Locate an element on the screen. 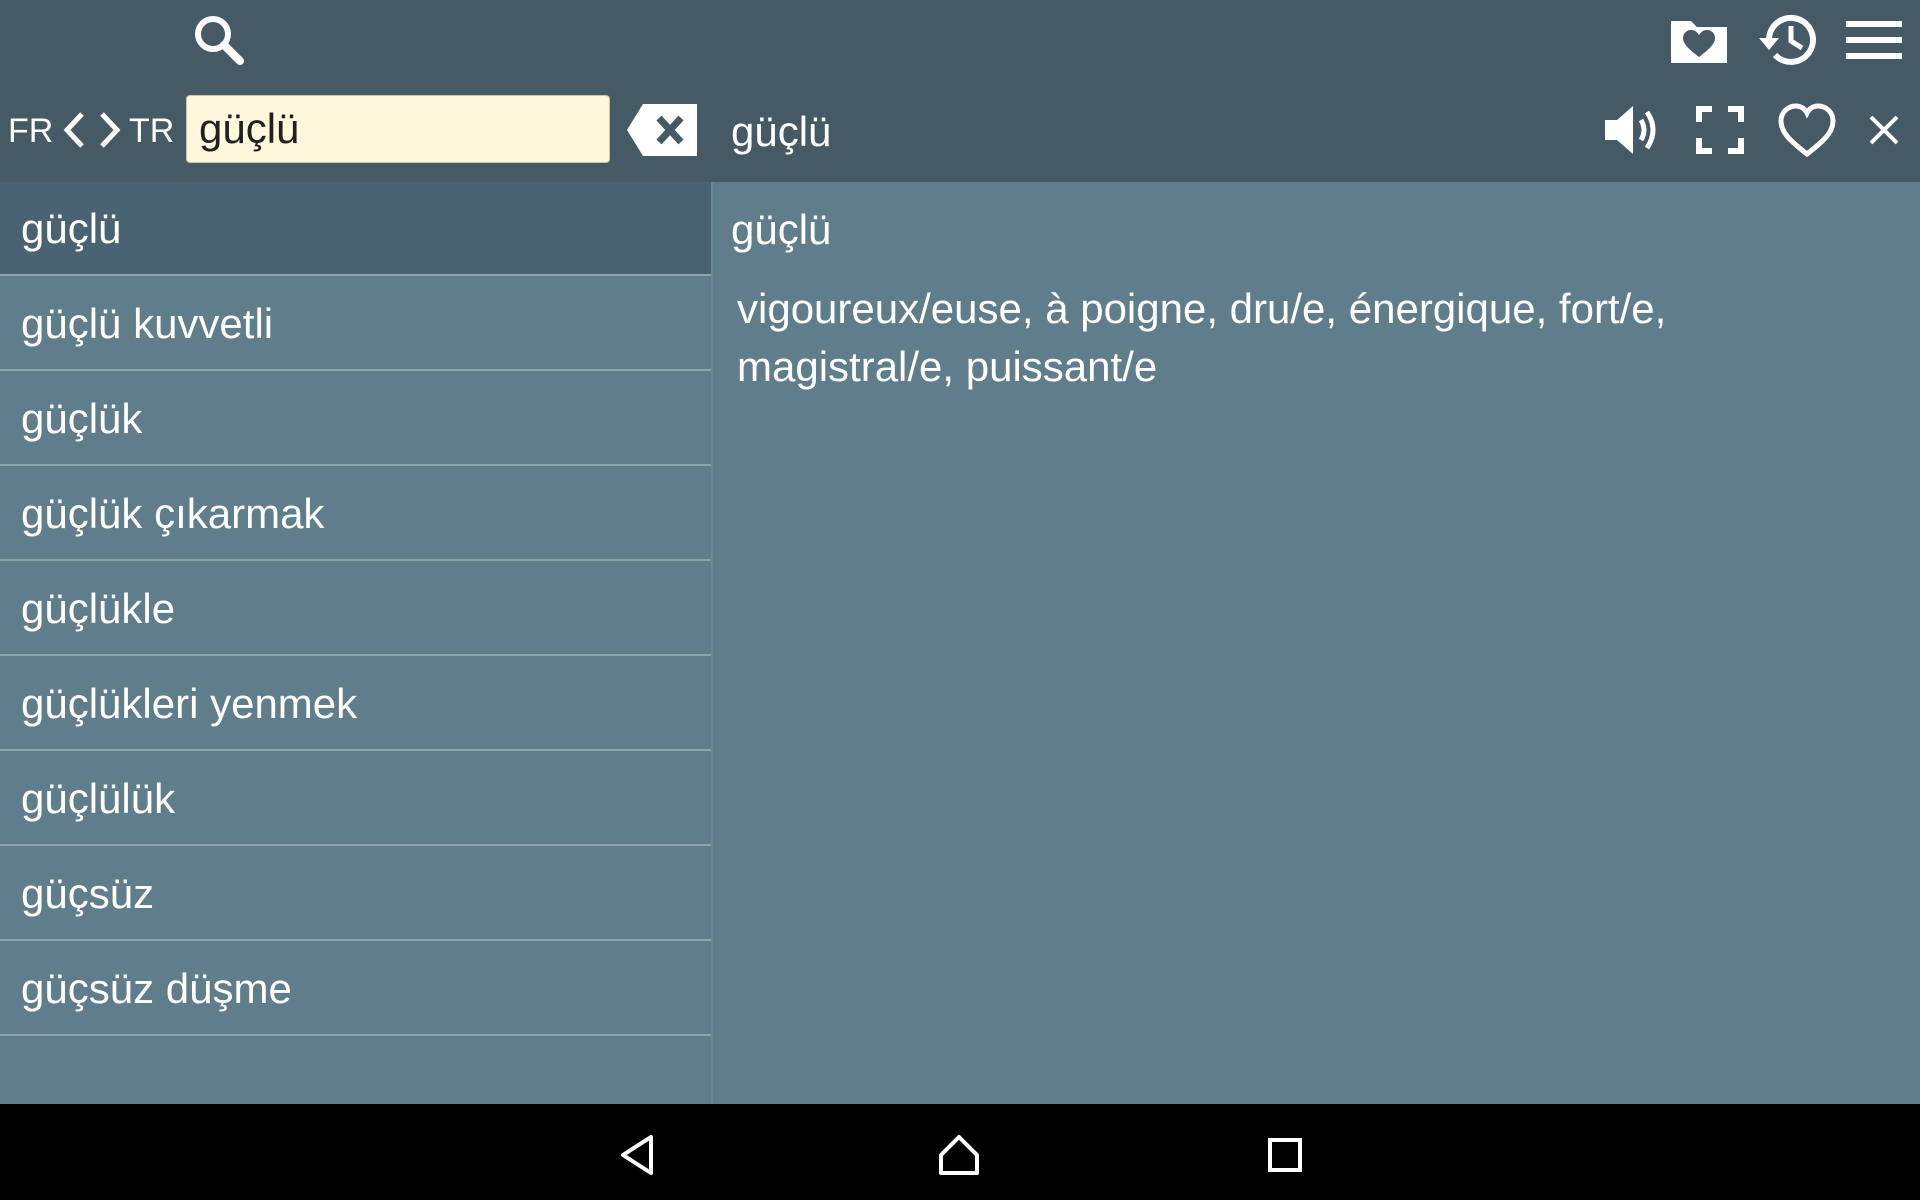  heart-outline-icon is located at coordinates (1807, 130).